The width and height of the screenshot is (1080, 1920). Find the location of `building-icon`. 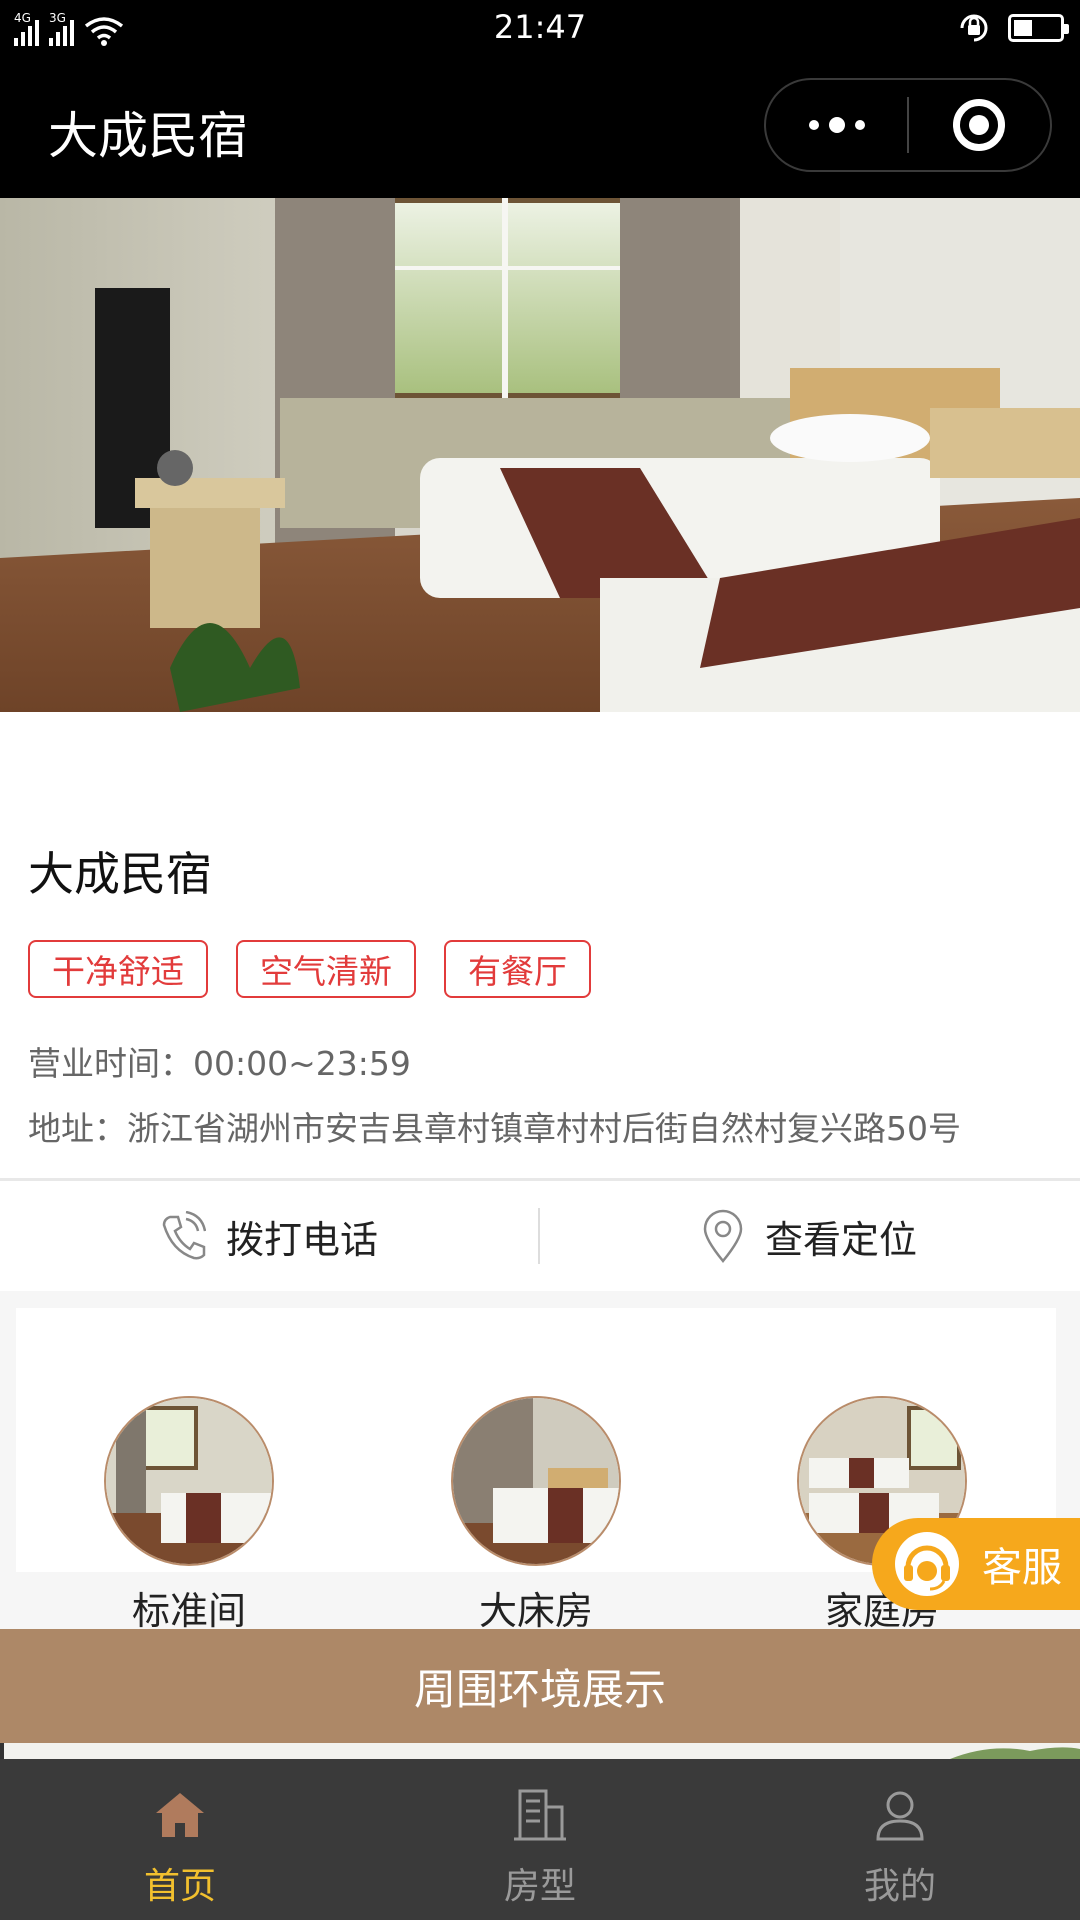

building-icon is located at coordinates (540, 1815).